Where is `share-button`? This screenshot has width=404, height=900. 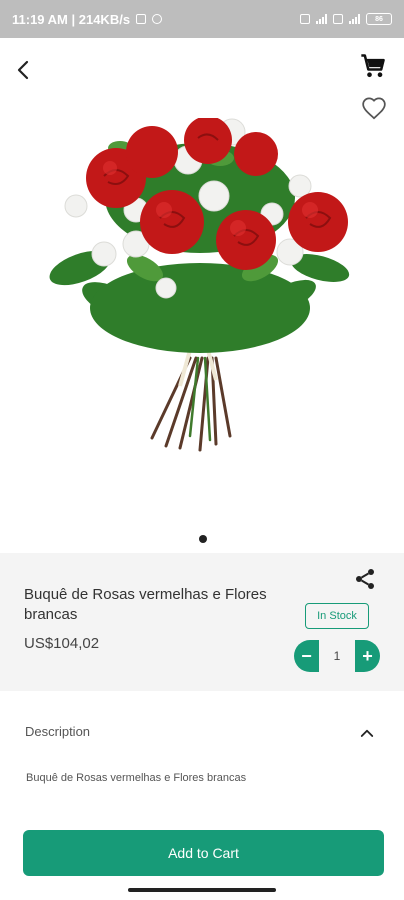 share-button is located at coordinates (365, 579).